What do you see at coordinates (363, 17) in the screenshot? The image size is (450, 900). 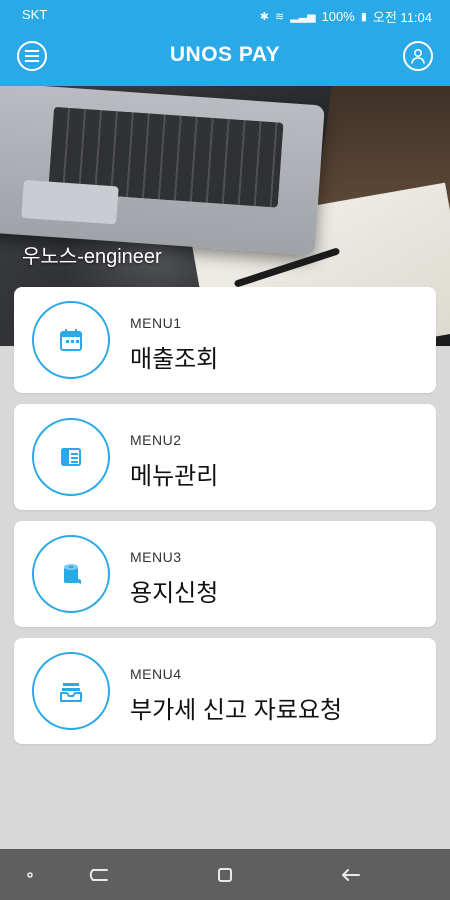 I see `battery-icon: ▮` at bounding box center [363, 17].